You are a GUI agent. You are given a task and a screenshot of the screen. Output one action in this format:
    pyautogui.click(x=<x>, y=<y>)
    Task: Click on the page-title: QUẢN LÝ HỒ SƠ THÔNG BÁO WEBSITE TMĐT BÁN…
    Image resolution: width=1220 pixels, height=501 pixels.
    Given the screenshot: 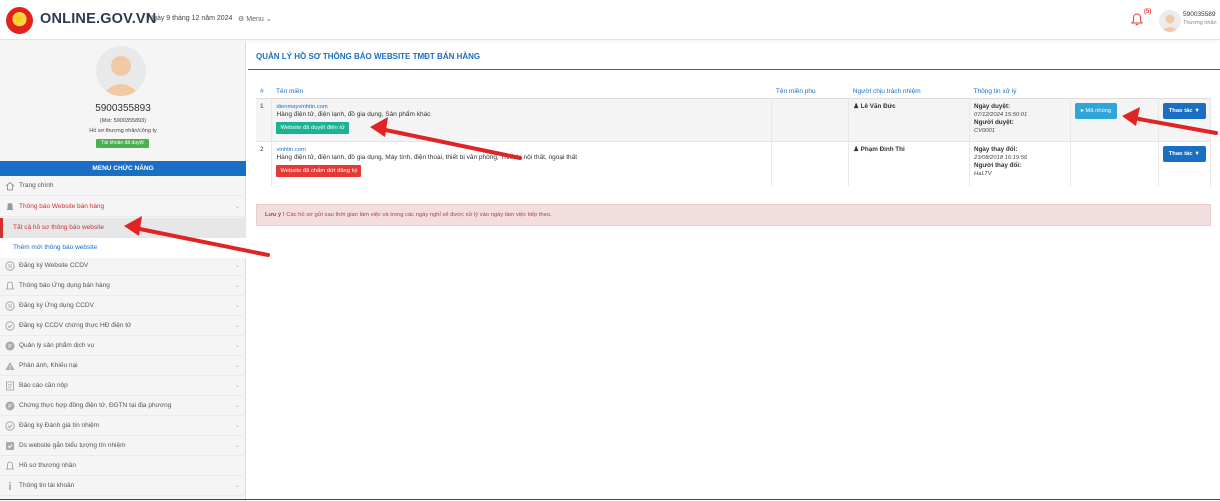 What is the action you would take?
    pyautogui.click(x=368, y=56)
    